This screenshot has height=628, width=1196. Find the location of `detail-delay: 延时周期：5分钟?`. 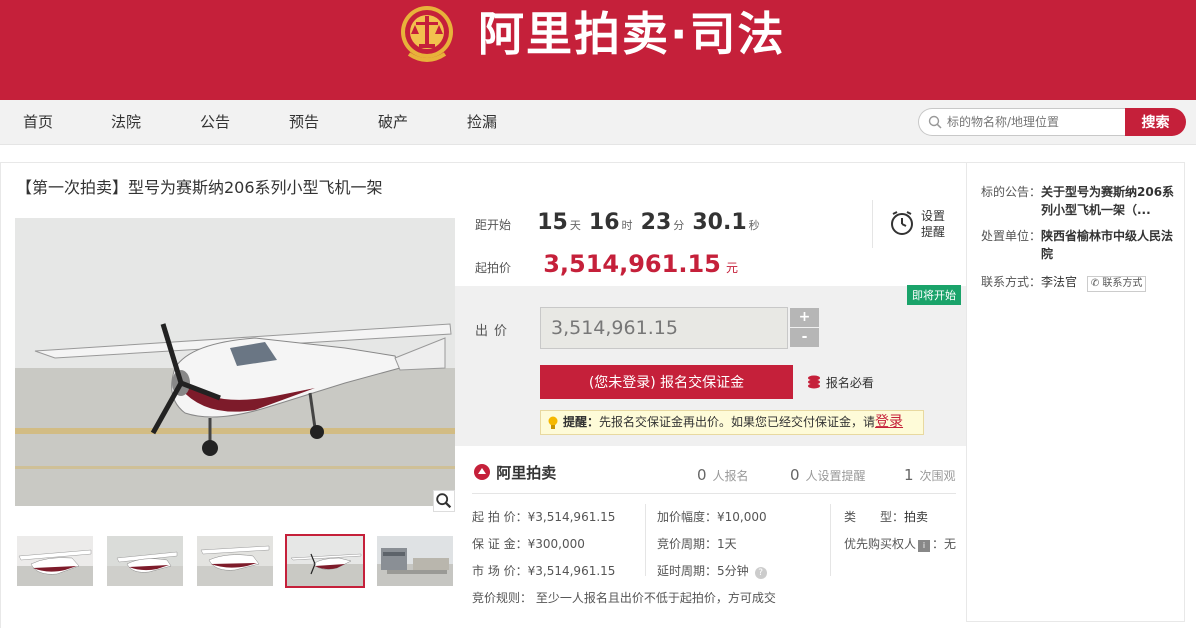

detail-delay: 延时周期：5分钟? is located at coordinates (712, 570).